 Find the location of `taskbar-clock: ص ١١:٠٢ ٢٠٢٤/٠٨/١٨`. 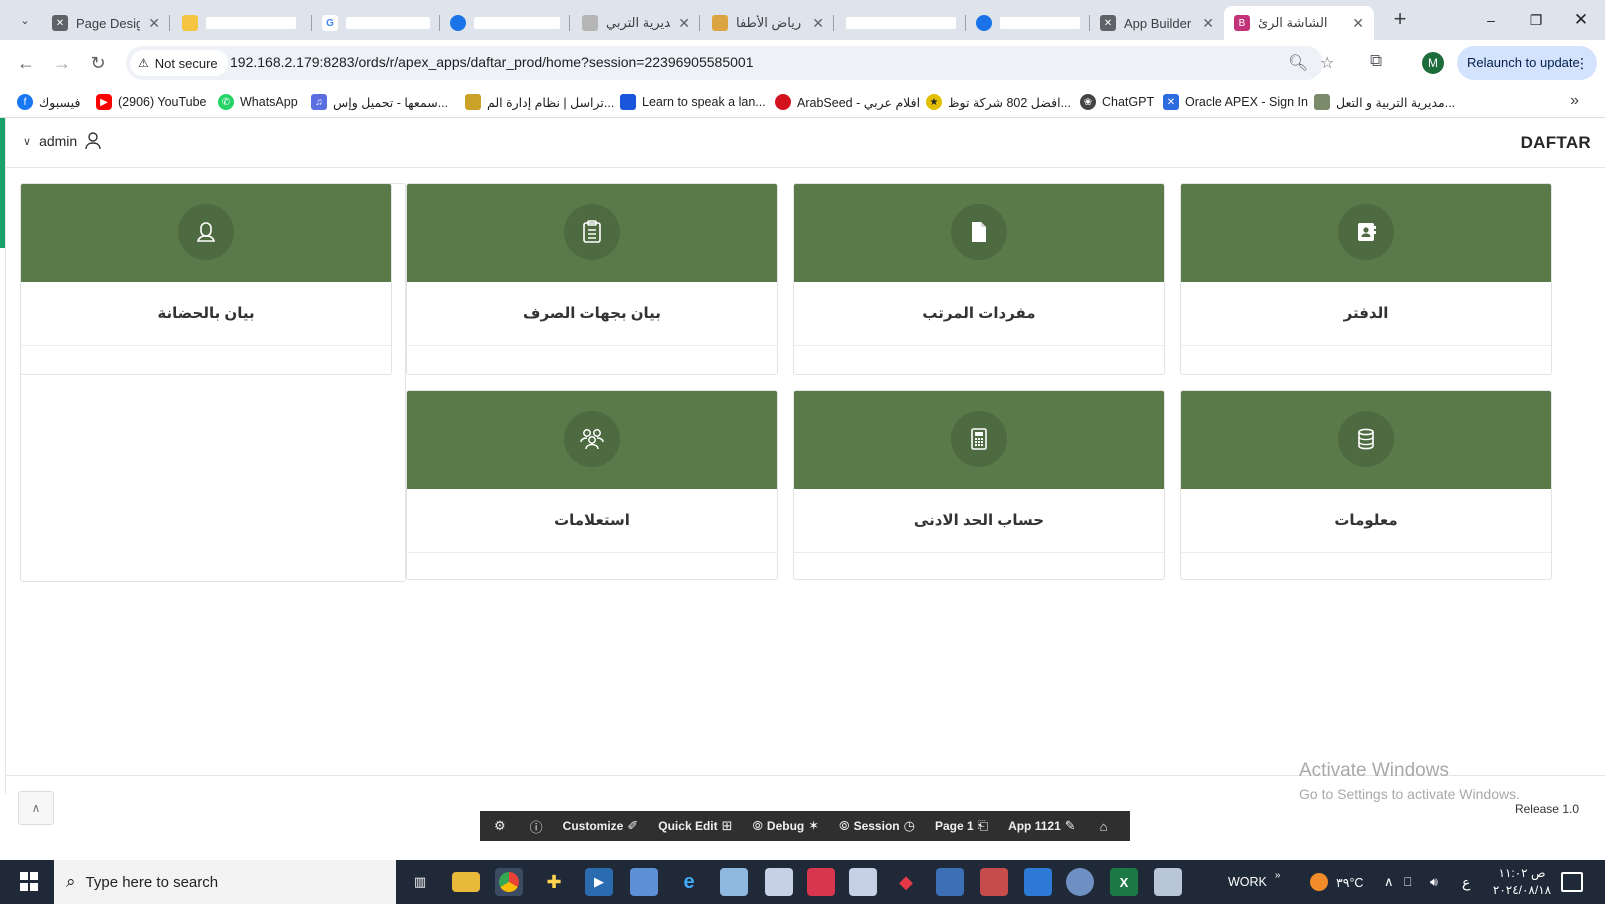

taskbar-clock: ص ١١:٠٢ ٢٠٢٤/٠٨/١٨ is located at coordinates (1522, 882).